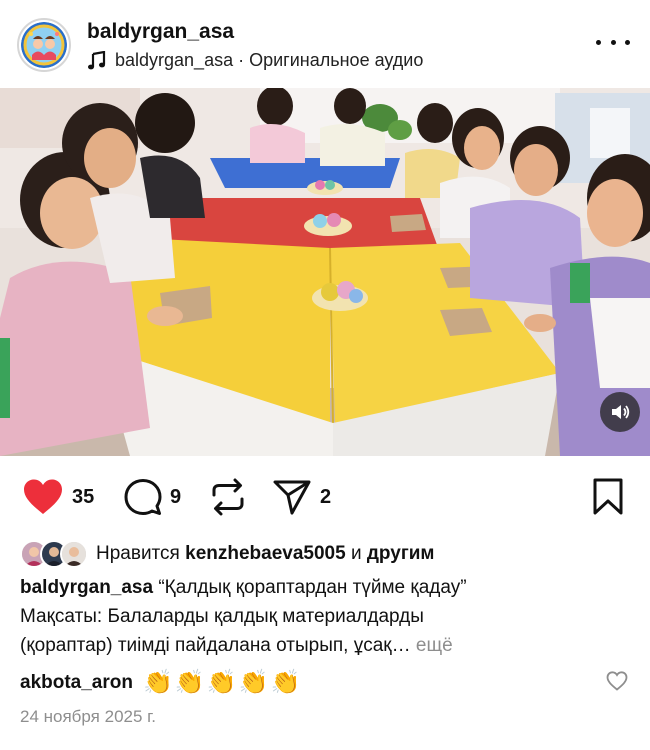 This screenshot has width=650, height=750. Describe the element at coordinates (401, 553) in the screenshot. I see `likes-others: другим` at that location.